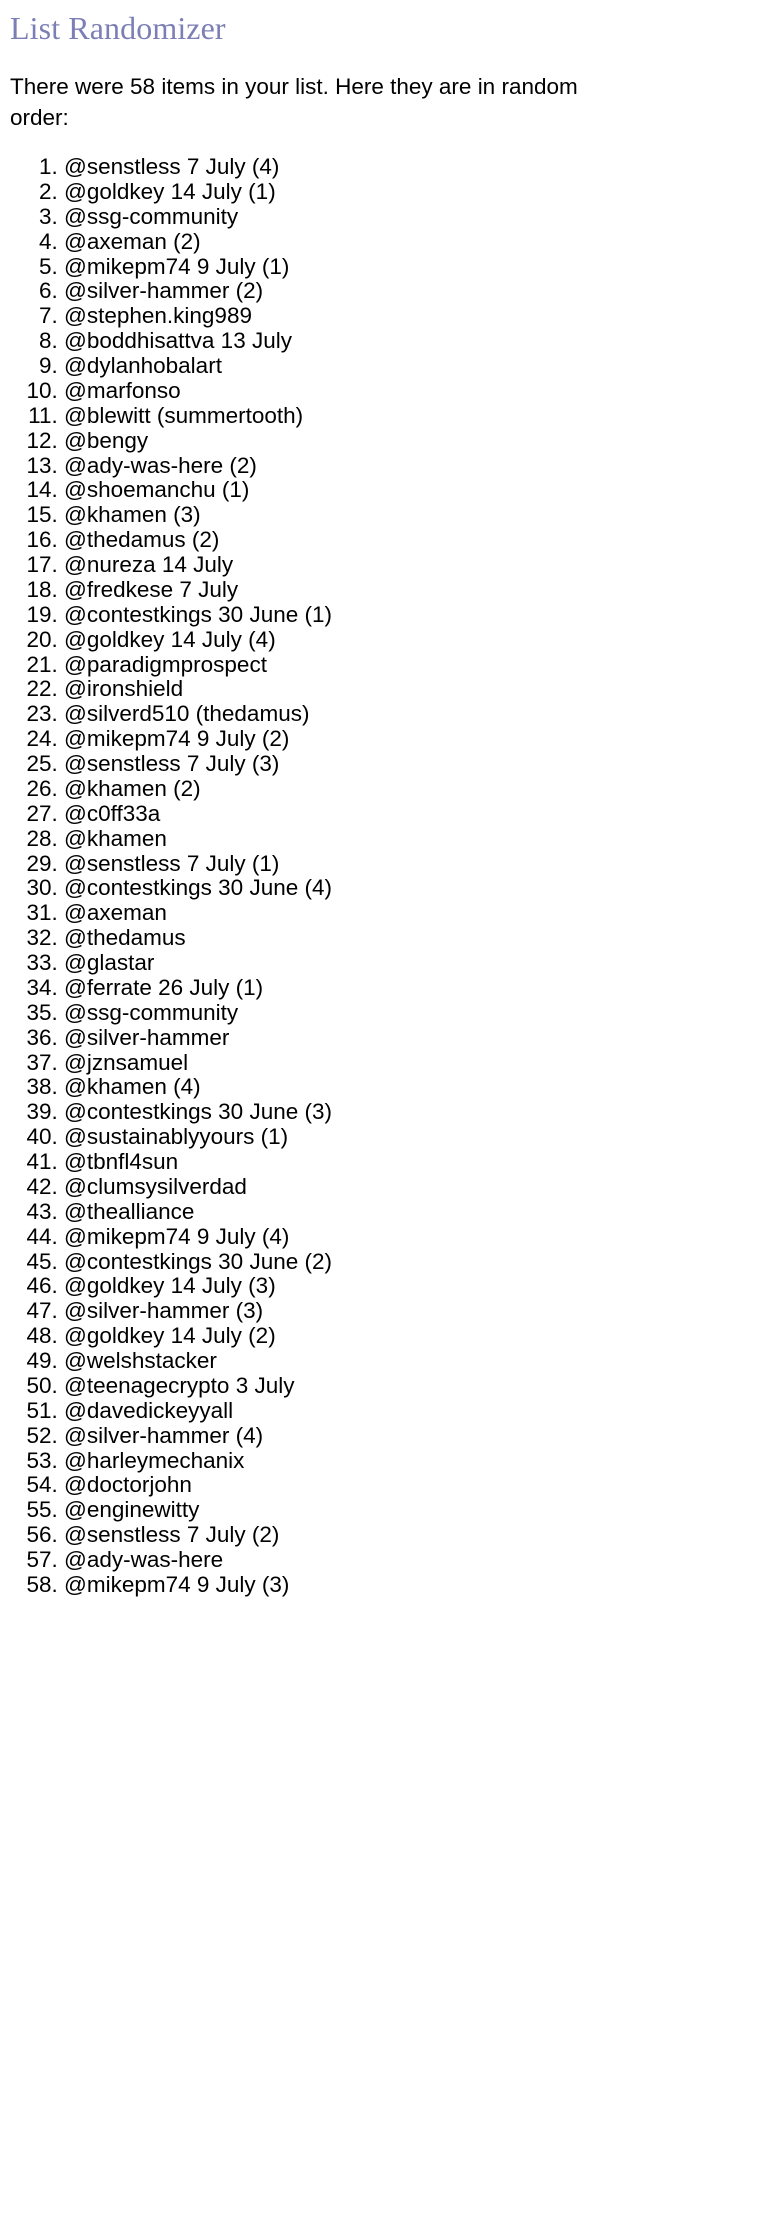 This screenshot has width=768, height=2231. I want to click on list-item: @jznsamuel, so click(412, 1063).